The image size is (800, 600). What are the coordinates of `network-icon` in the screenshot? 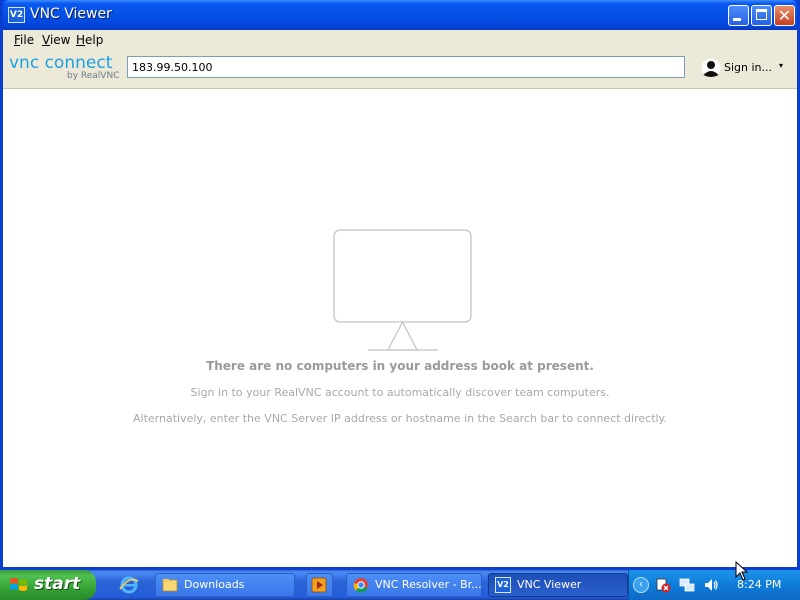 It's located at (687, 585).